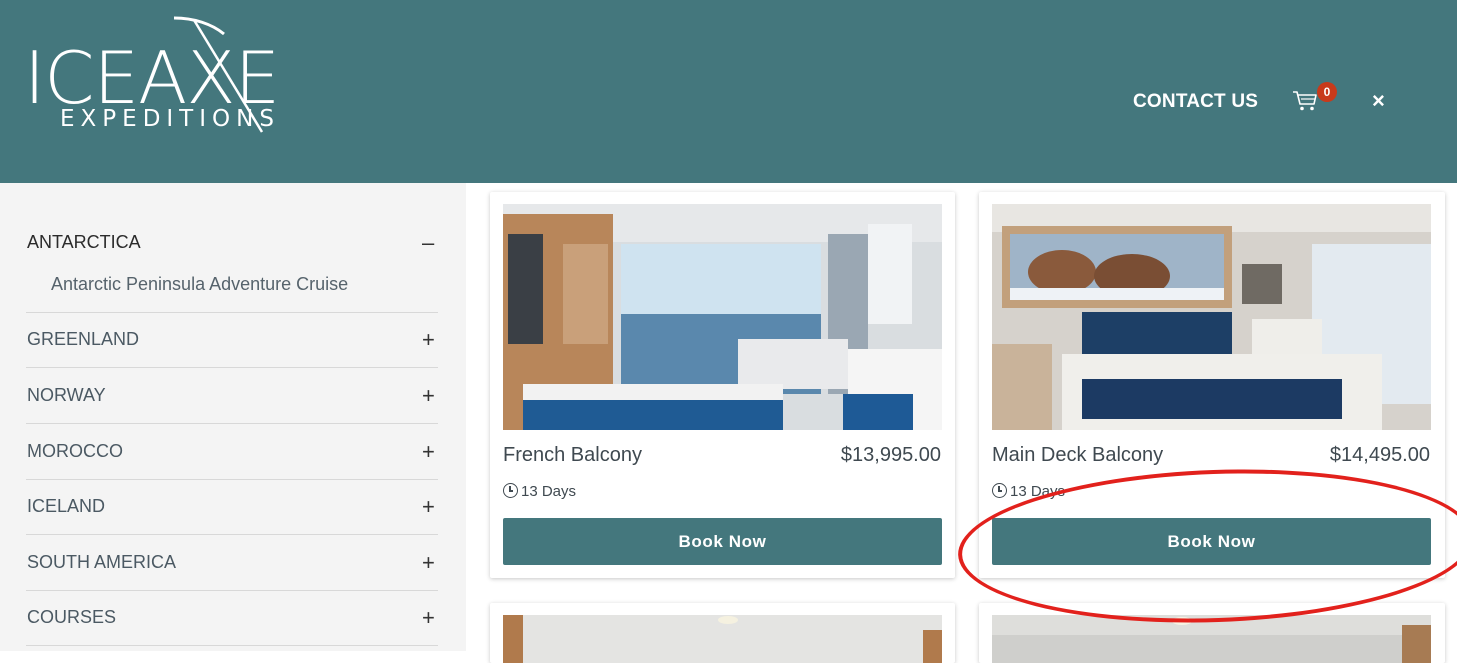 This screenshot has width=1457, height=663. I want to click on sidebar-item-morocco: MOROCCO, so click(75, 451).